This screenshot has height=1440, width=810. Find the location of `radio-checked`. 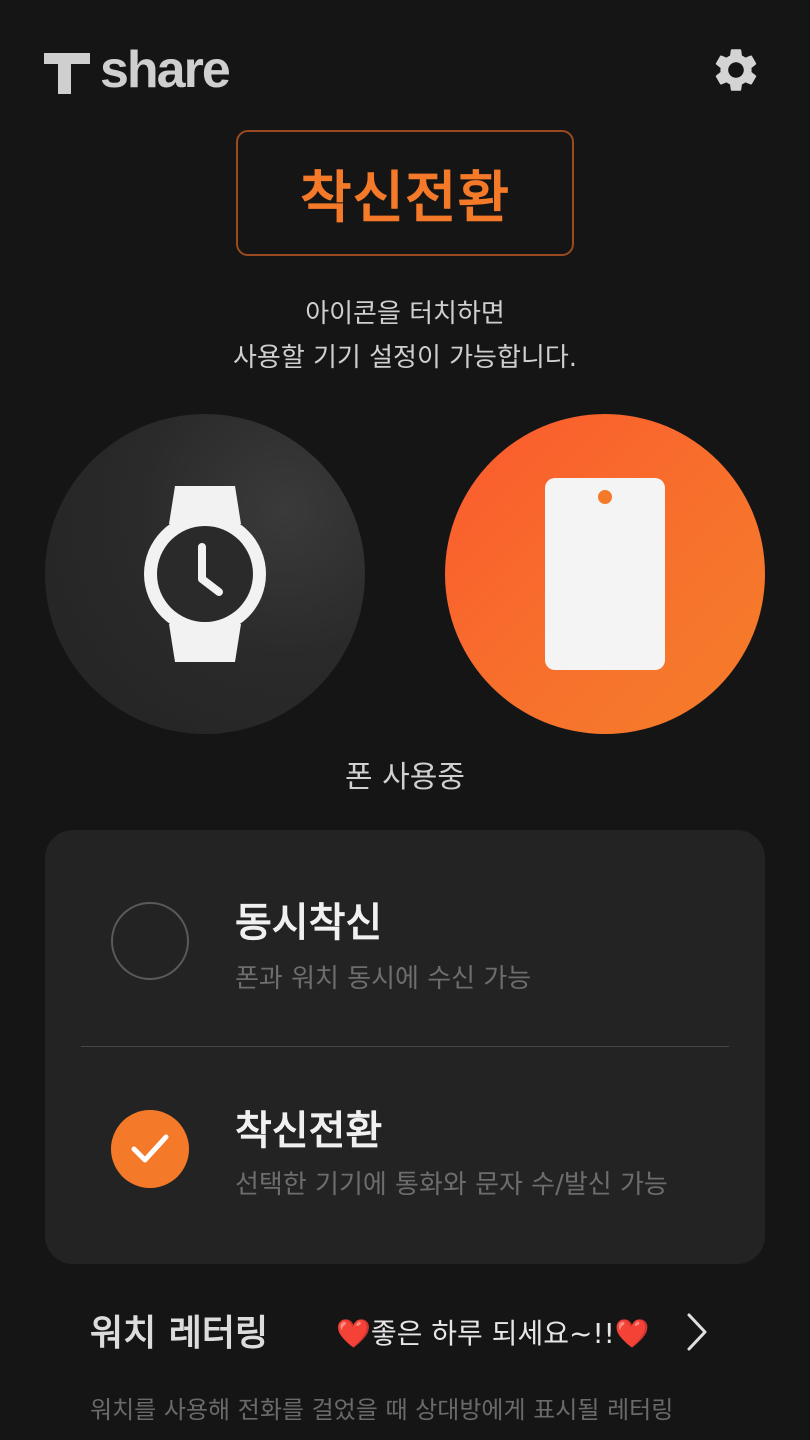

radio-checked is located at coordinates (150, 1149).